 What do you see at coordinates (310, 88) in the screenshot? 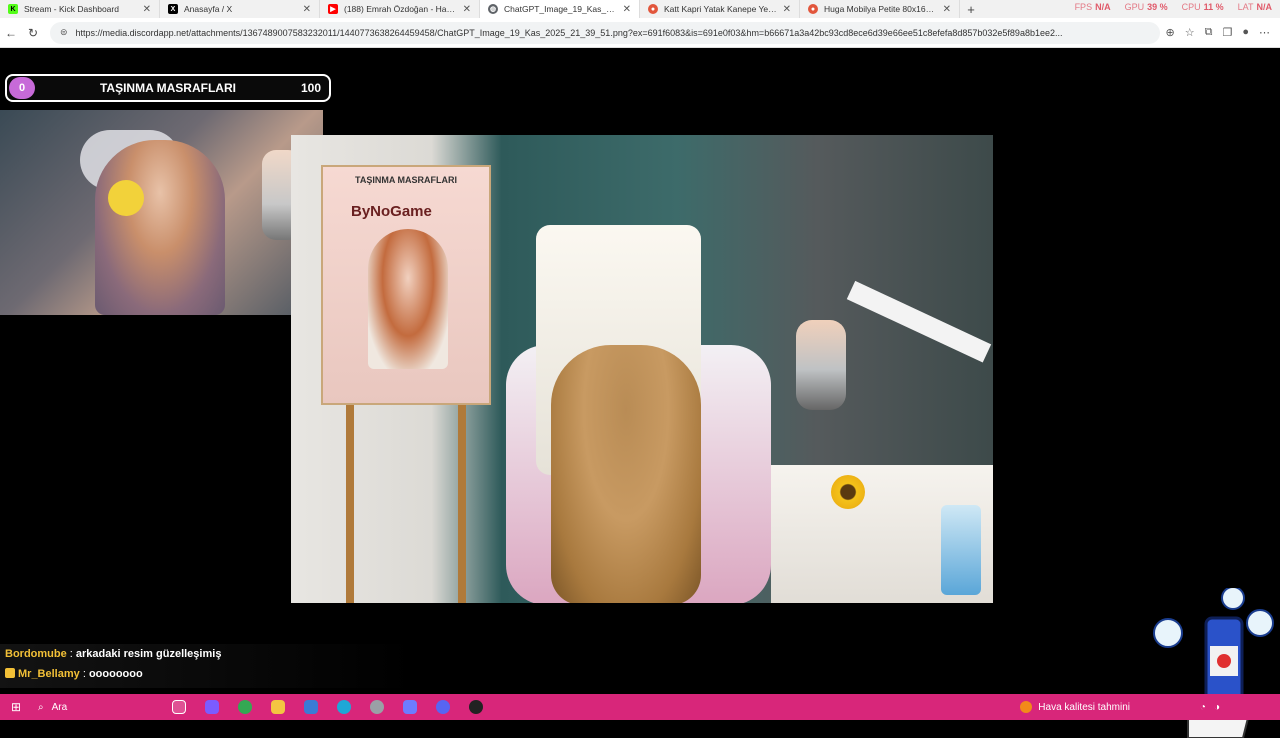
I see `progress-end-value: 100` at bounding box center [310, 88].